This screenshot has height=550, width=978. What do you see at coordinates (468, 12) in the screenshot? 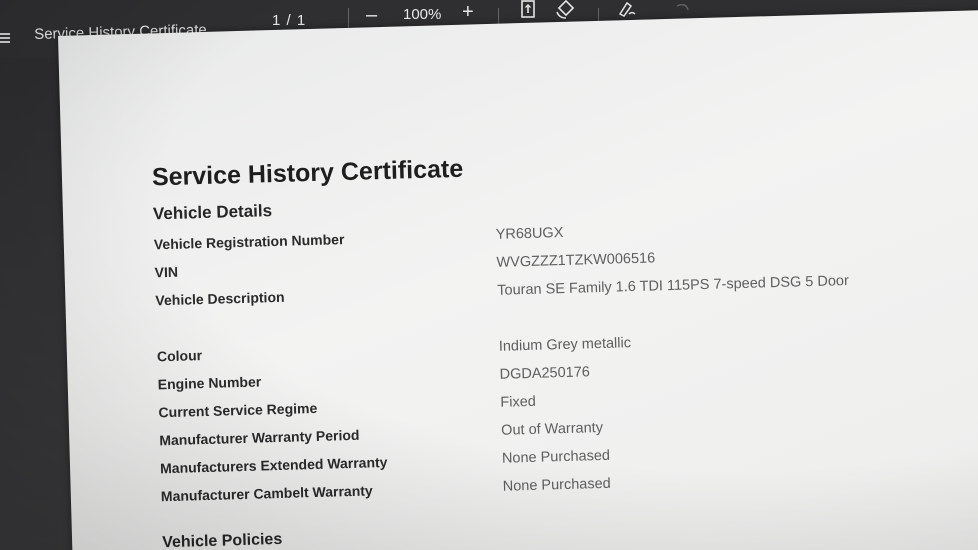
I see `zoom-in-button: +` at bounding box center [468, 12].